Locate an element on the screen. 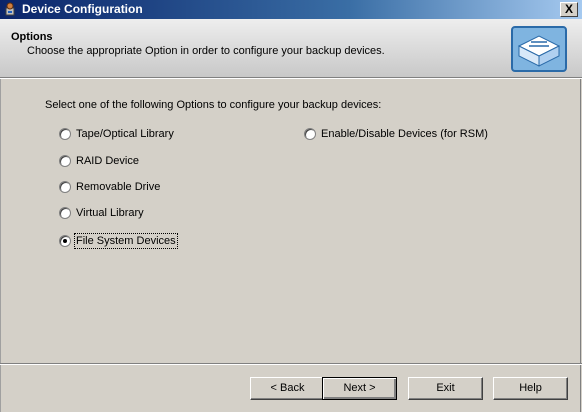 The width and height of the screenshot is (582, 412). close-button: X is located at coordinates (569, 9).